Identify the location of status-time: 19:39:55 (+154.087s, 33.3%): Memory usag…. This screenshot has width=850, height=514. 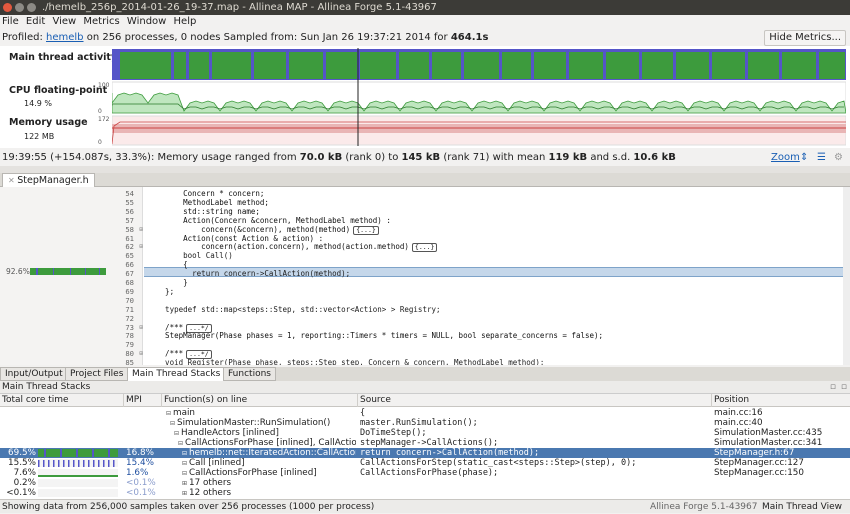
(151, 157).